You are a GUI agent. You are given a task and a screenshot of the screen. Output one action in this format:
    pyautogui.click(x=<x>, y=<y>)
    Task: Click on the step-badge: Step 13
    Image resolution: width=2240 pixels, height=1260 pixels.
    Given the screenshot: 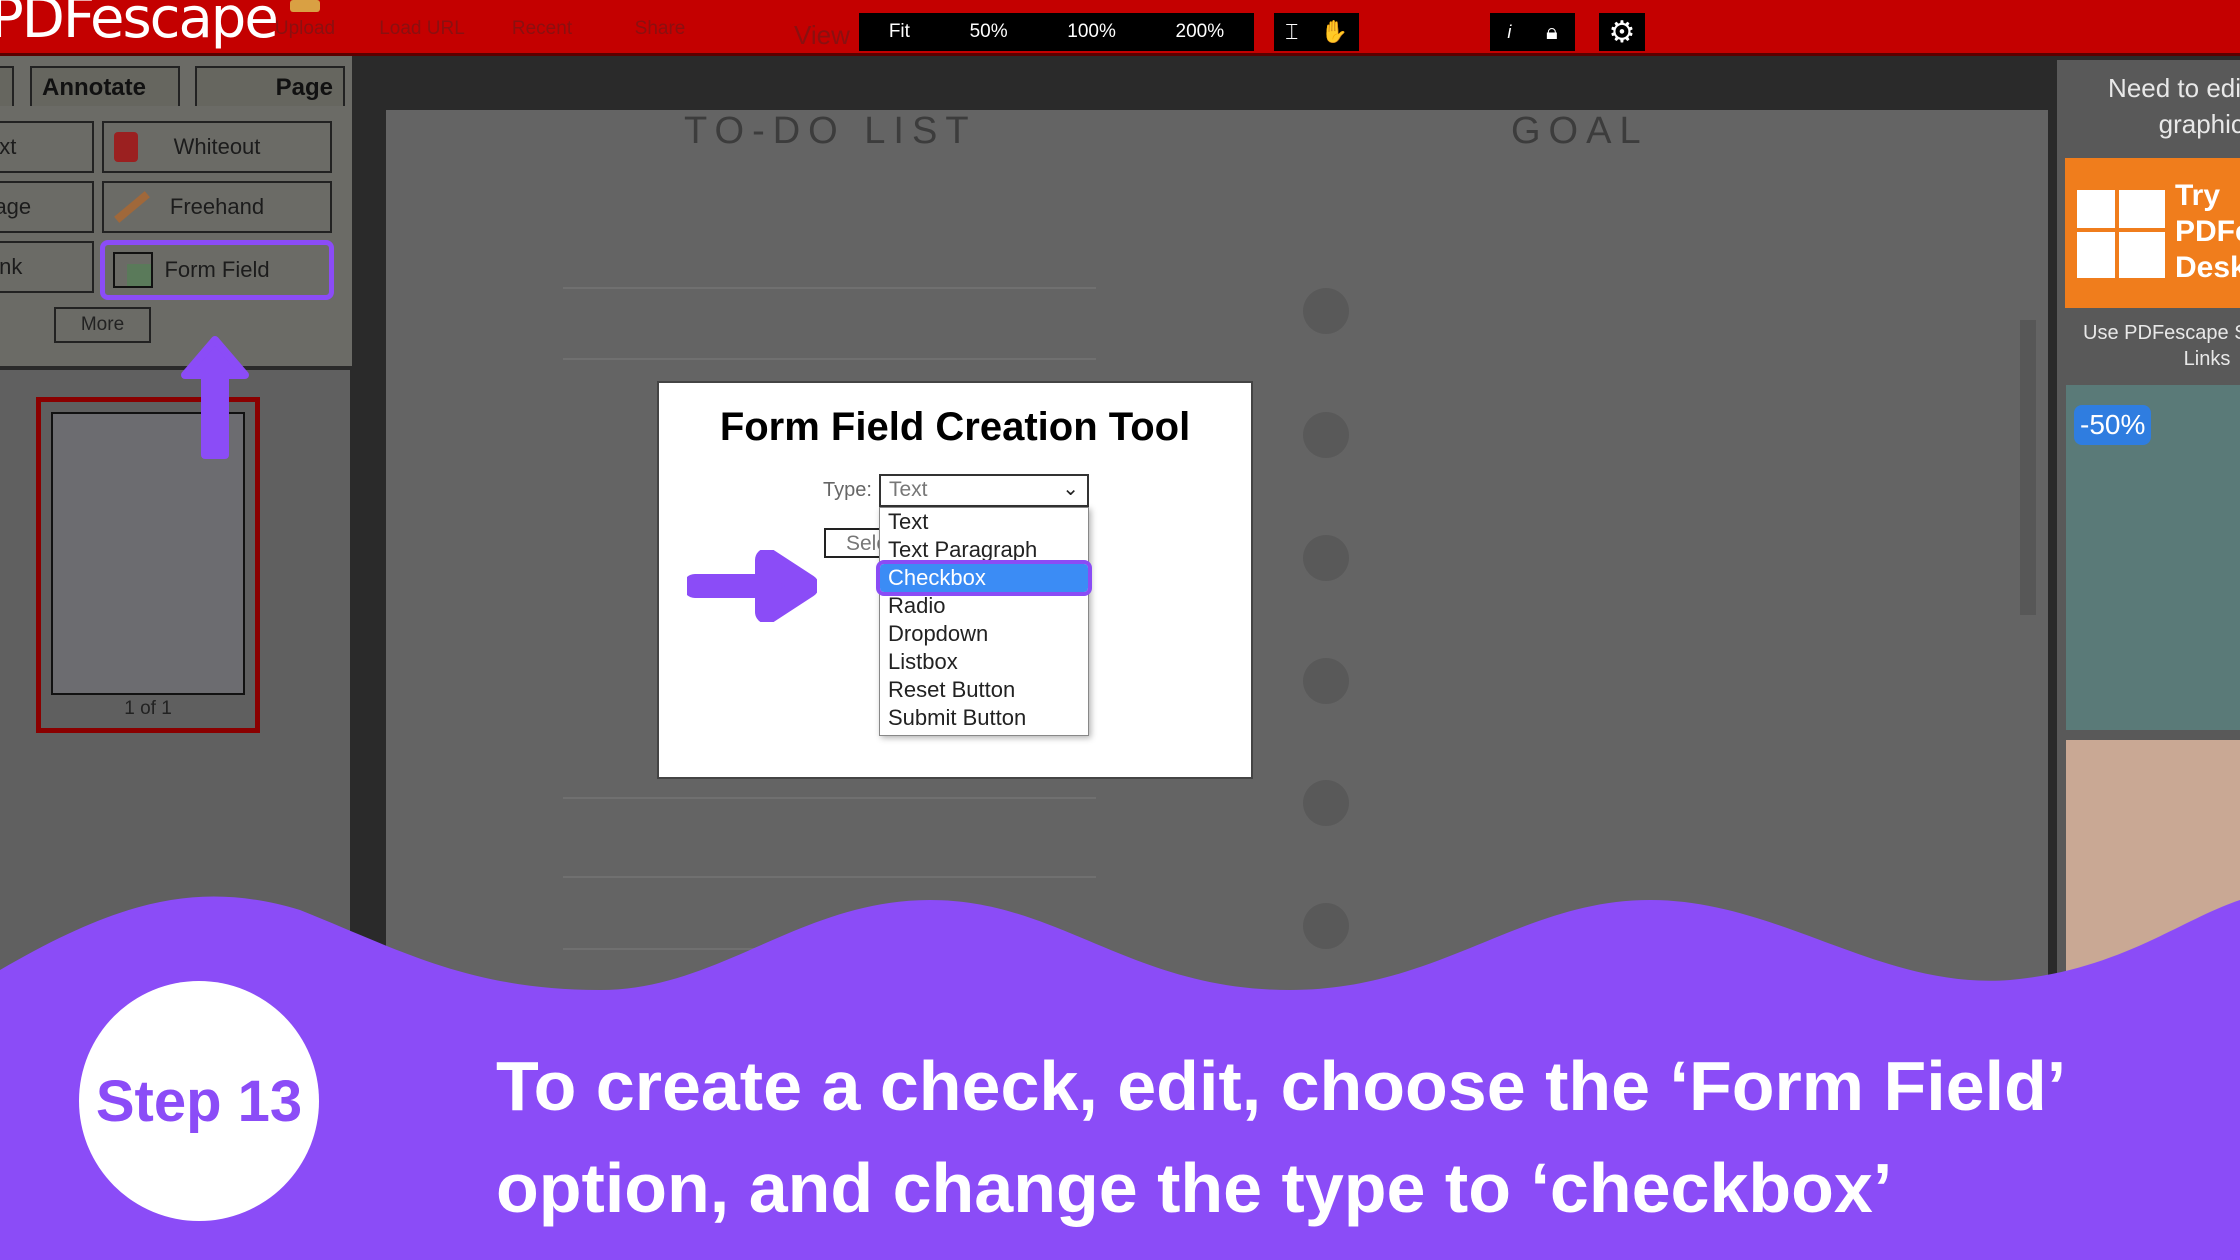 What is the action you would take?
    pyautogui.click(x=199, y=1101)
    